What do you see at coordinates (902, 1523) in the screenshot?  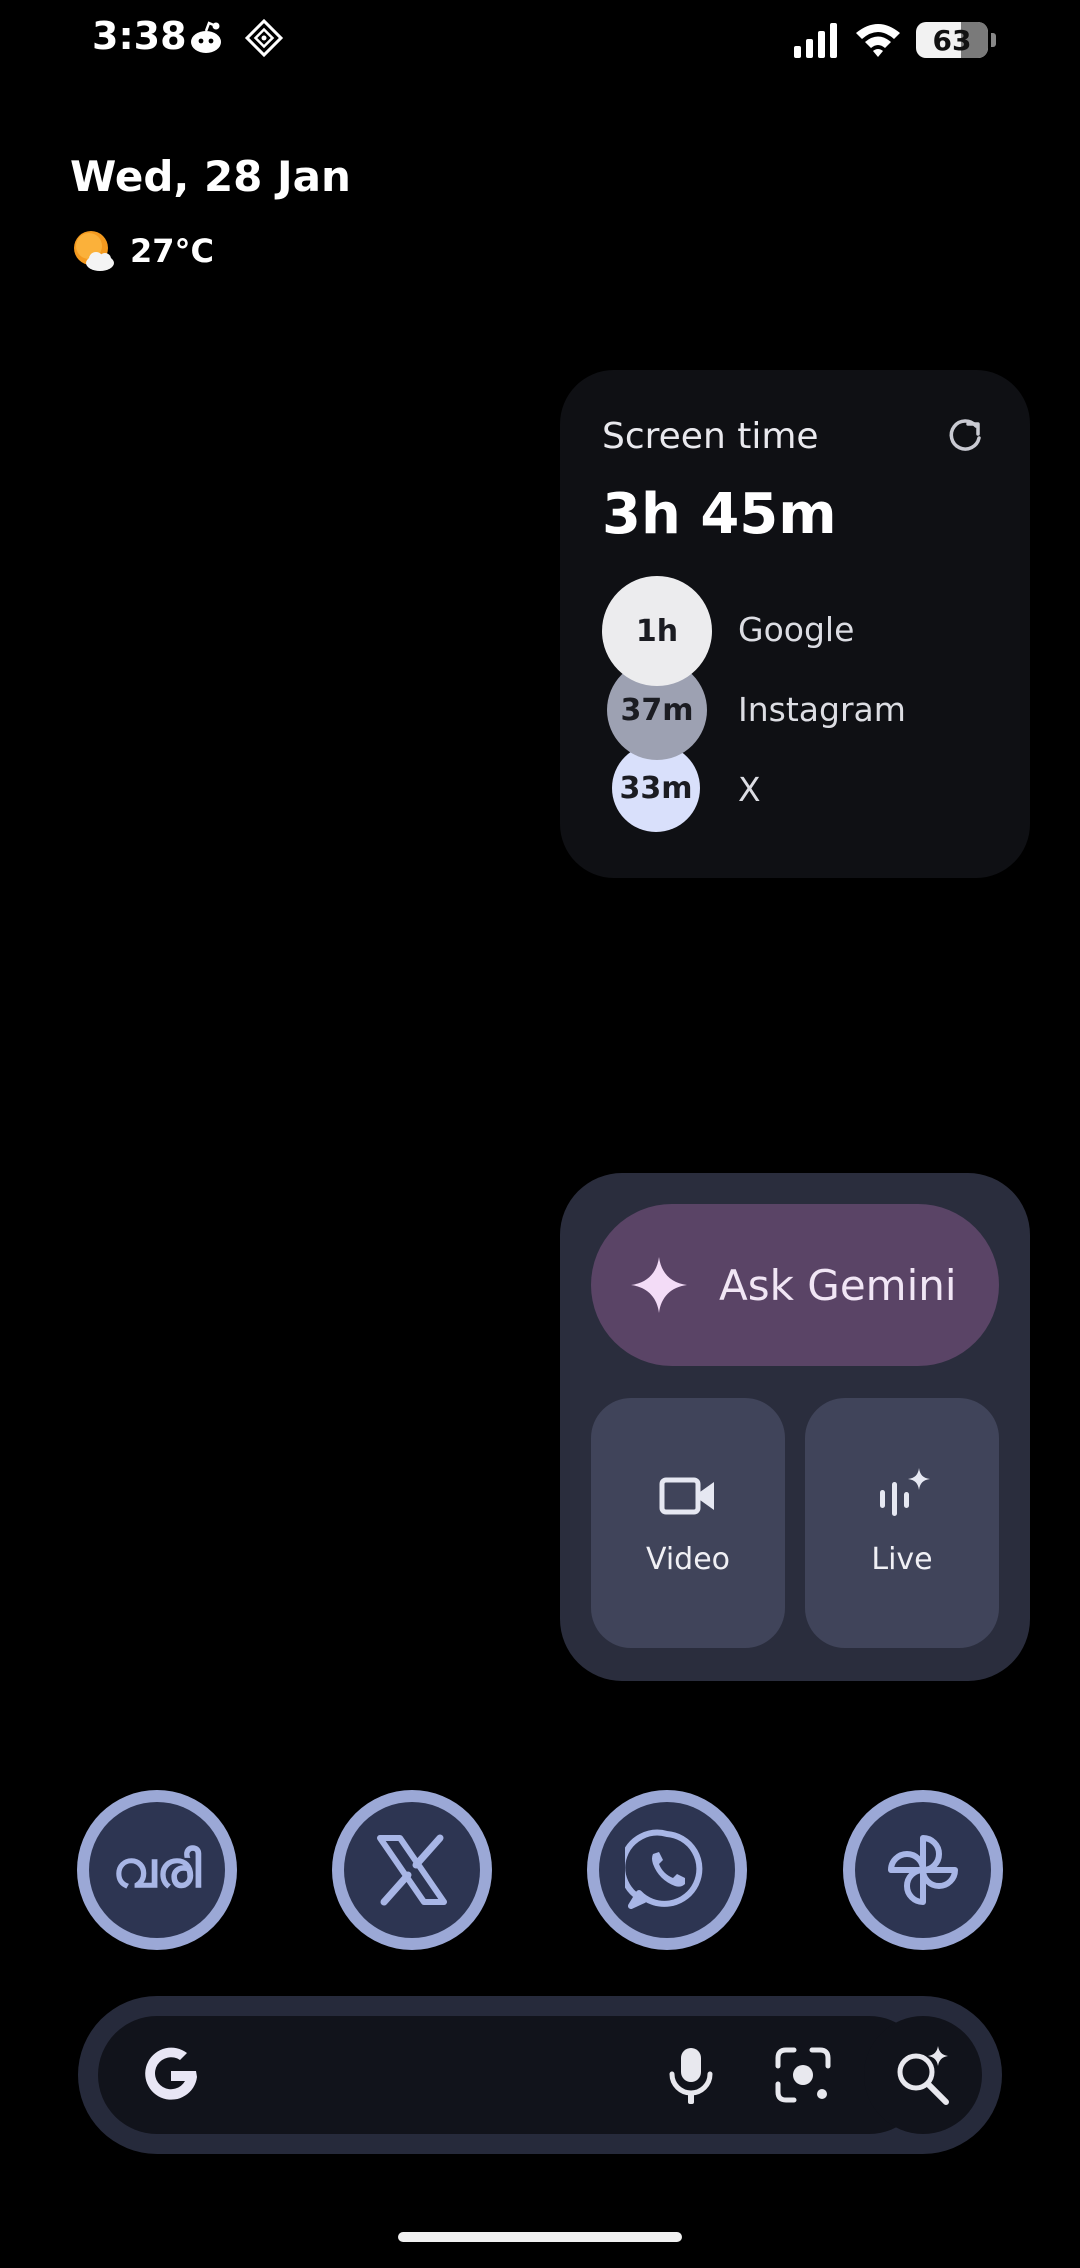 I see `gemini-live-button: Live` at bounding box center [902, 1523].